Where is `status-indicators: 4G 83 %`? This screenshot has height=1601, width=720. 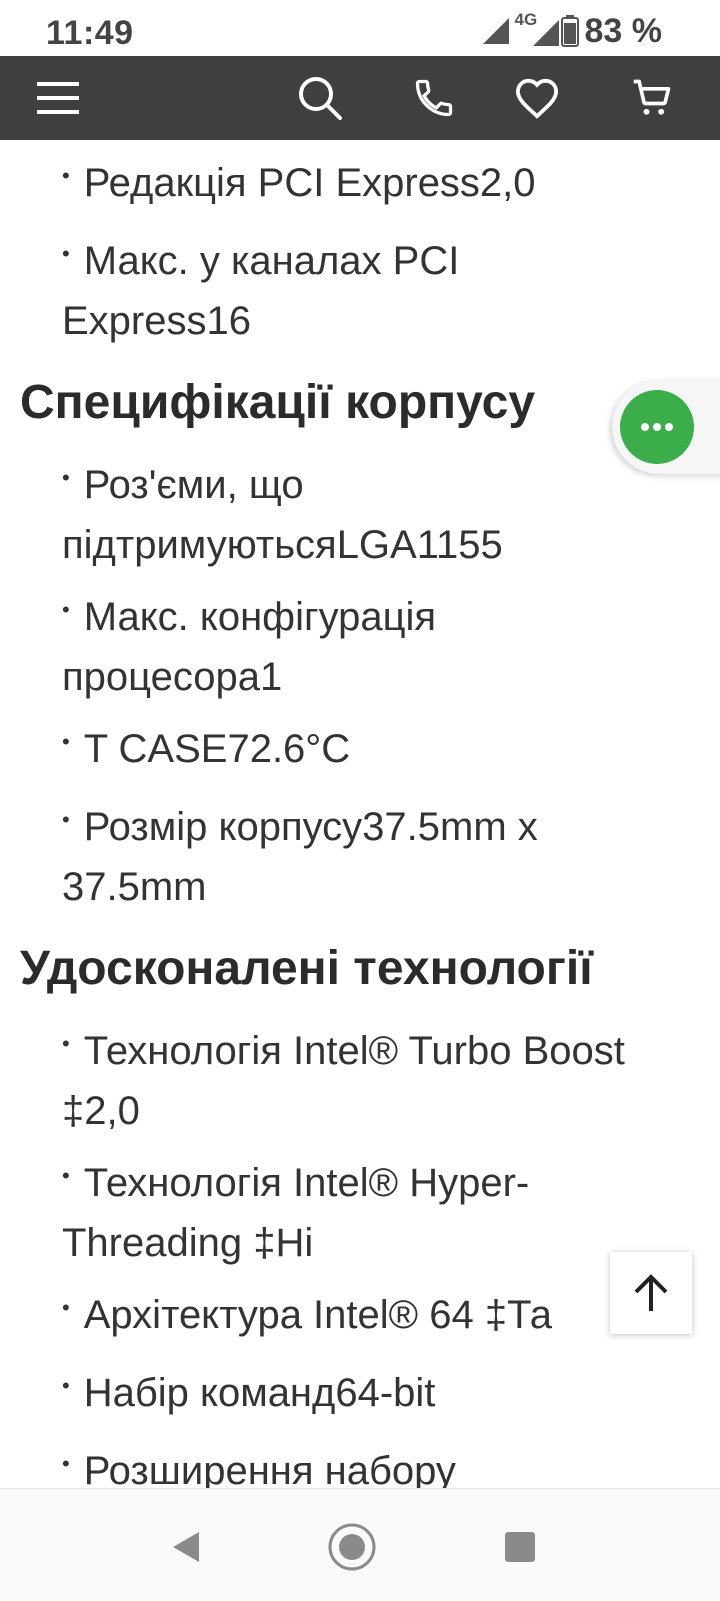 status-indicators: 4G 83 % is located at coordinates (572, 30).